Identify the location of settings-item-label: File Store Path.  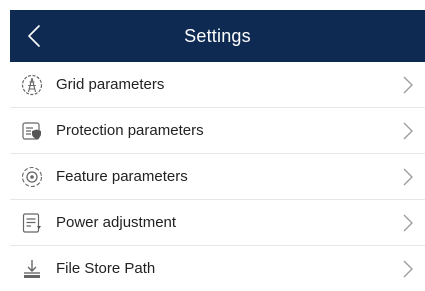
(106, 268).